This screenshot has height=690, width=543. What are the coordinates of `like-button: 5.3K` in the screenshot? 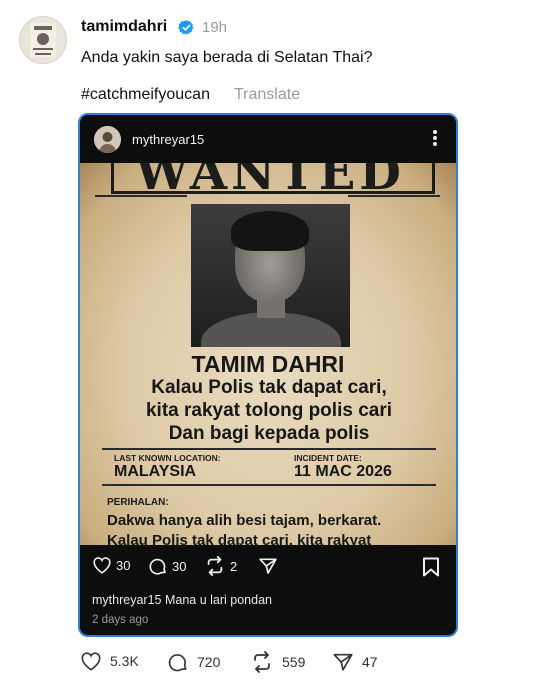 It's located at (109, 661).